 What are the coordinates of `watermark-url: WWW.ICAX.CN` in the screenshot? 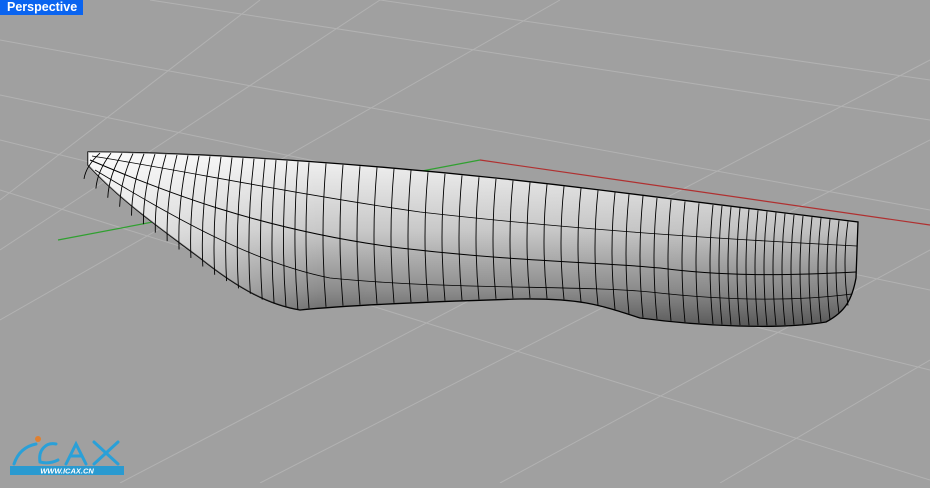 It's located at (67, 471).